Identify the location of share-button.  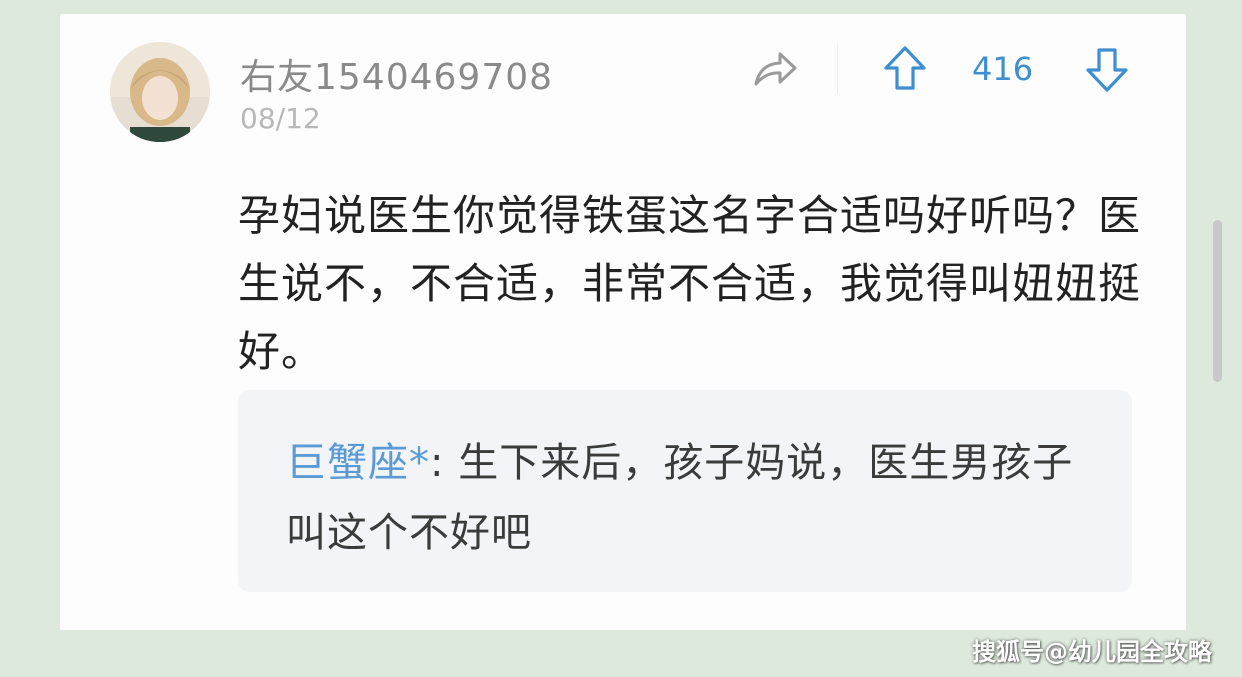
(775, 69).